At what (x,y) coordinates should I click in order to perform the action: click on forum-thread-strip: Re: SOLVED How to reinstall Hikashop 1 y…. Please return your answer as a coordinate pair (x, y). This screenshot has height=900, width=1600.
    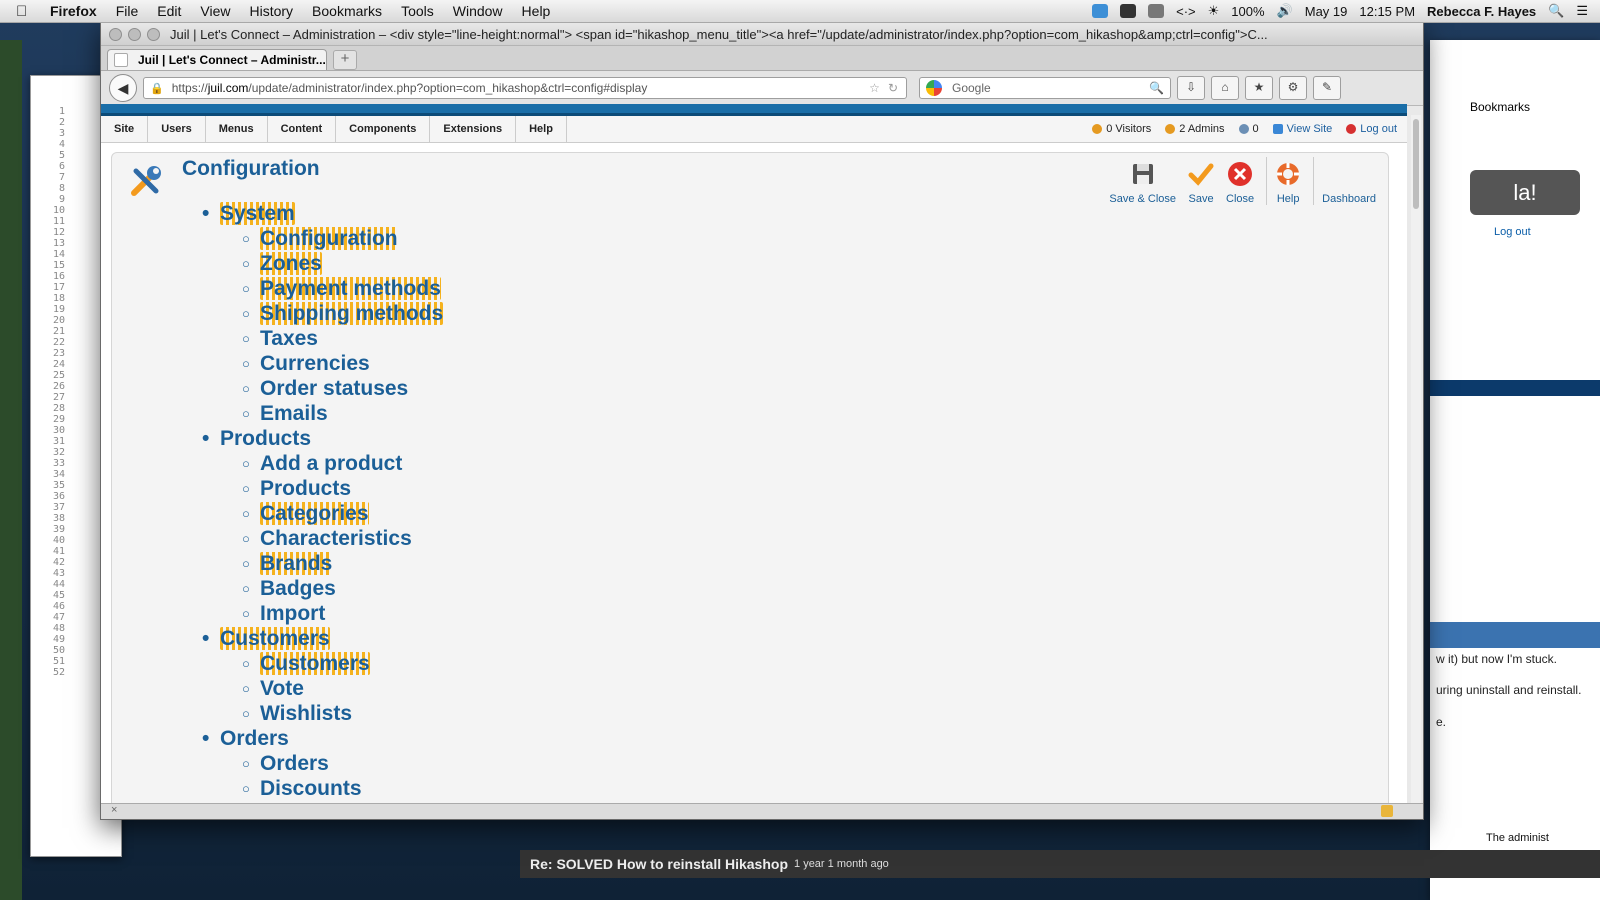
    Looking at the image, I should click on (1060, 864).